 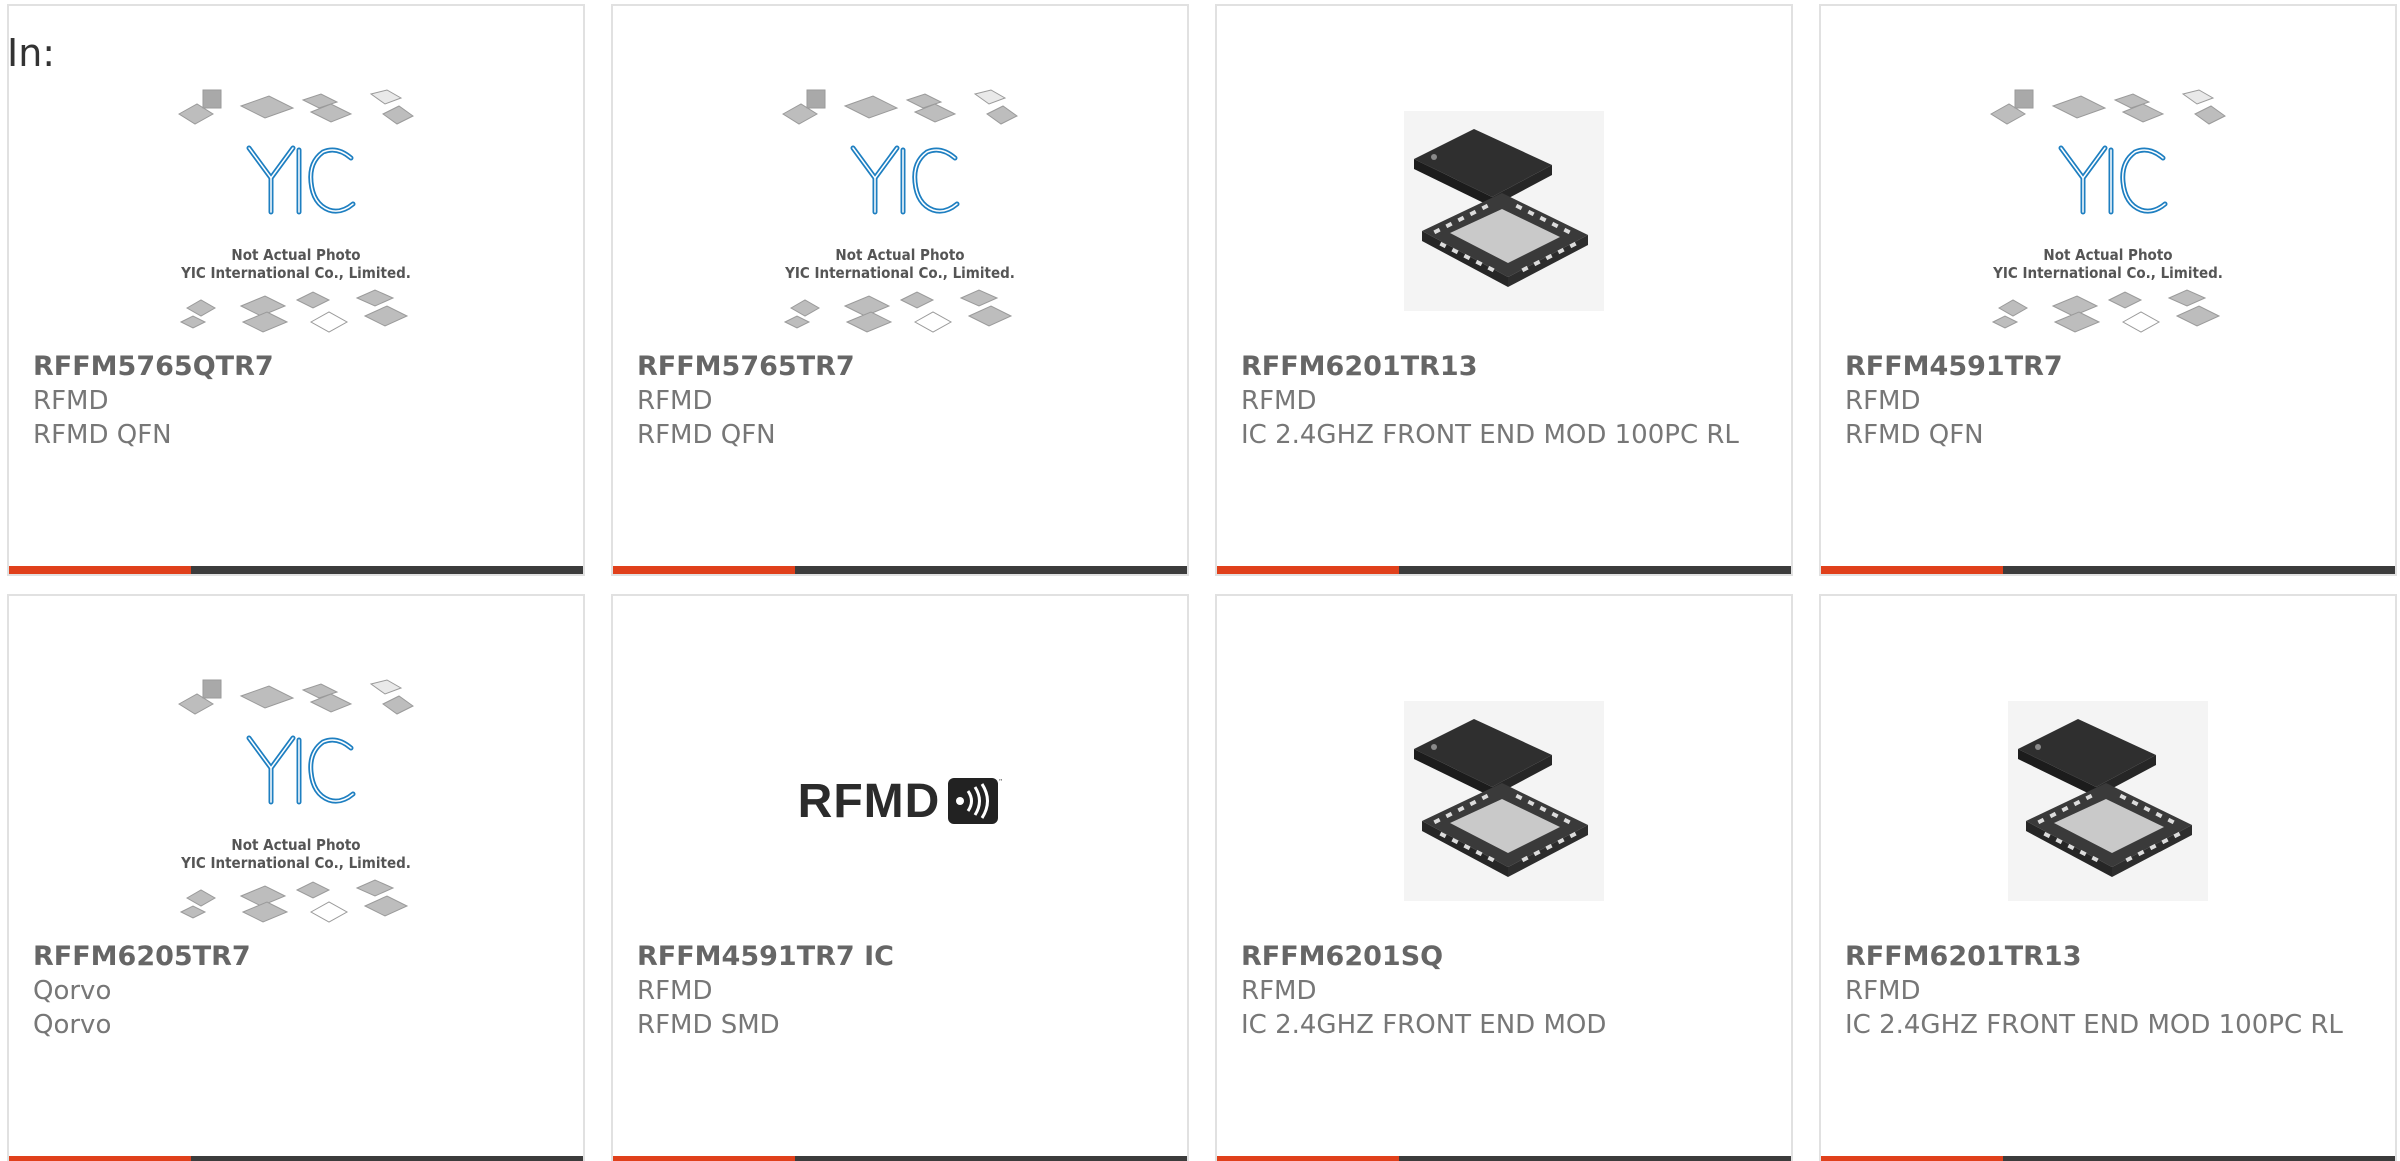 I want to click on svg-text: ™, so click(x=1000, y=782).